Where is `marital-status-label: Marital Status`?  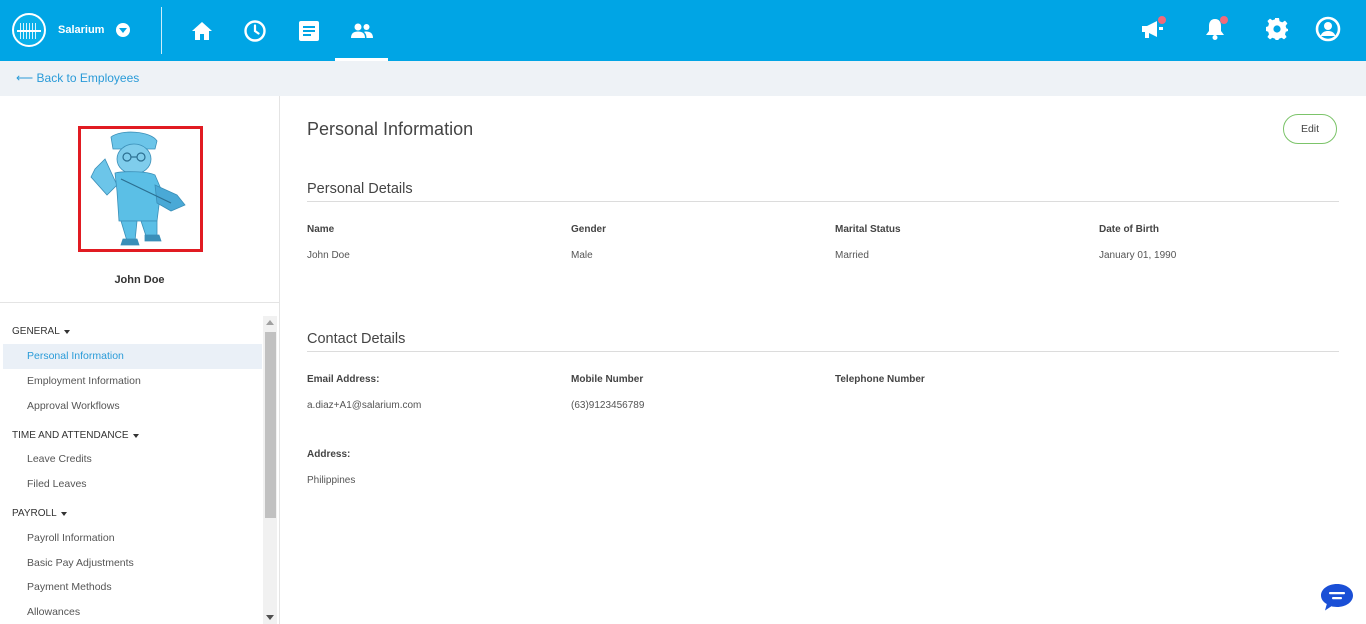
marital-status-label: Marital Status is located at coordinates (868, 229).